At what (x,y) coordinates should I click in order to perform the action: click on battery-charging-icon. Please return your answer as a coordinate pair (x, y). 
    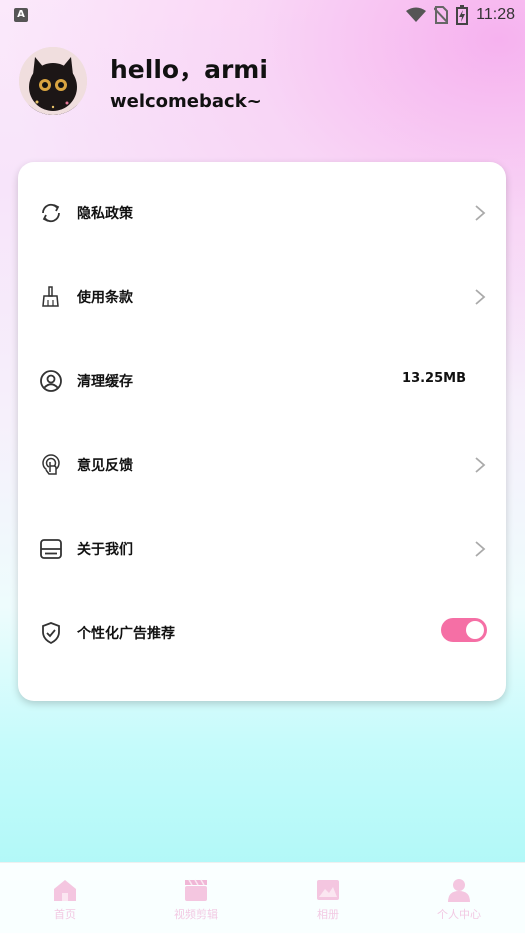
    Looking at the image, I should click on (462, 15).